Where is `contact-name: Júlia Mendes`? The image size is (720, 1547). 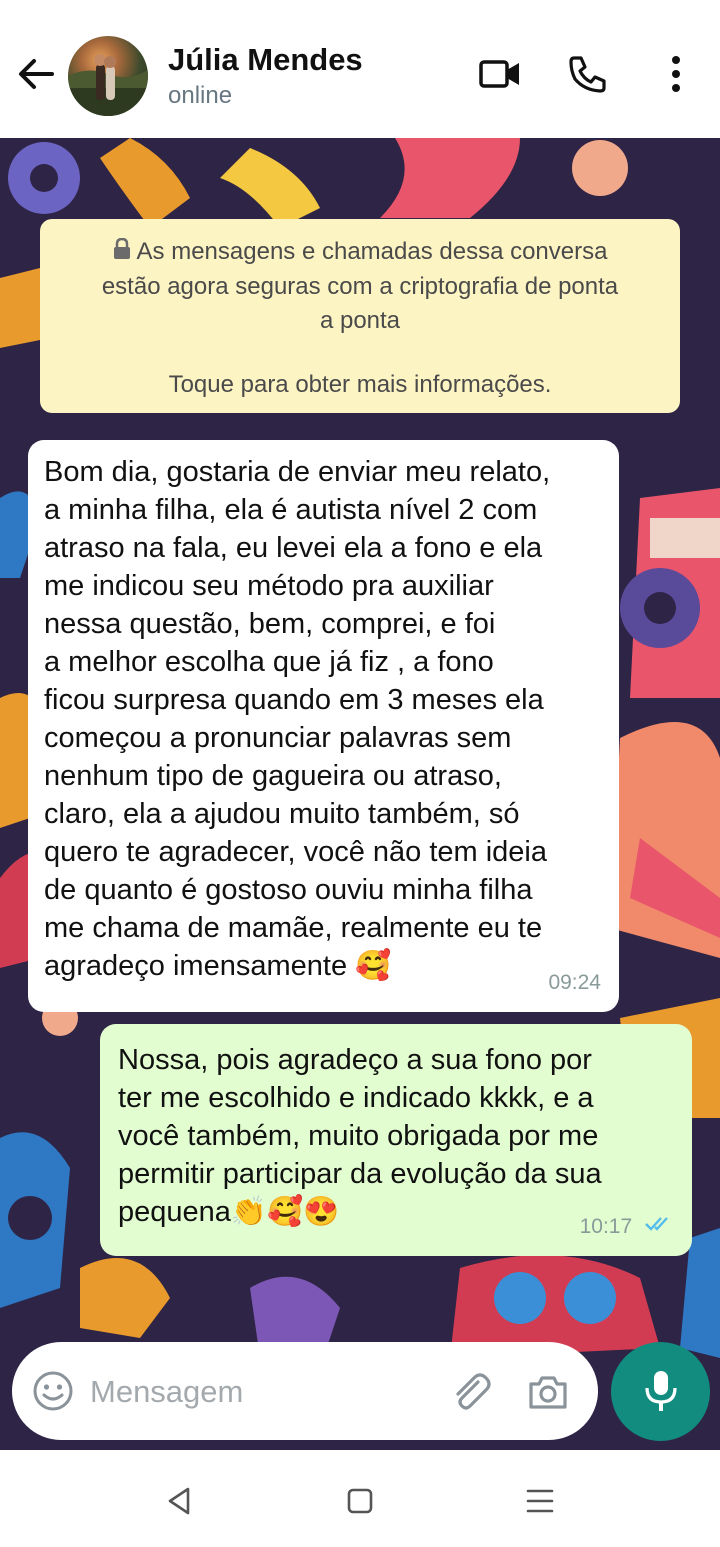
contact-name: Júlia Mendes is located at coordinates (265, 60).